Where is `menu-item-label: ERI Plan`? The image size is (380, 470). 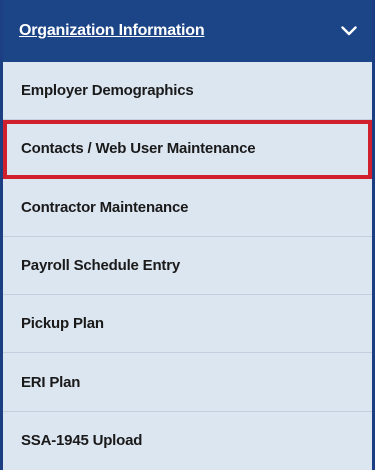
menu-item-label: ERI Plan is located at coordinates (51, 382).